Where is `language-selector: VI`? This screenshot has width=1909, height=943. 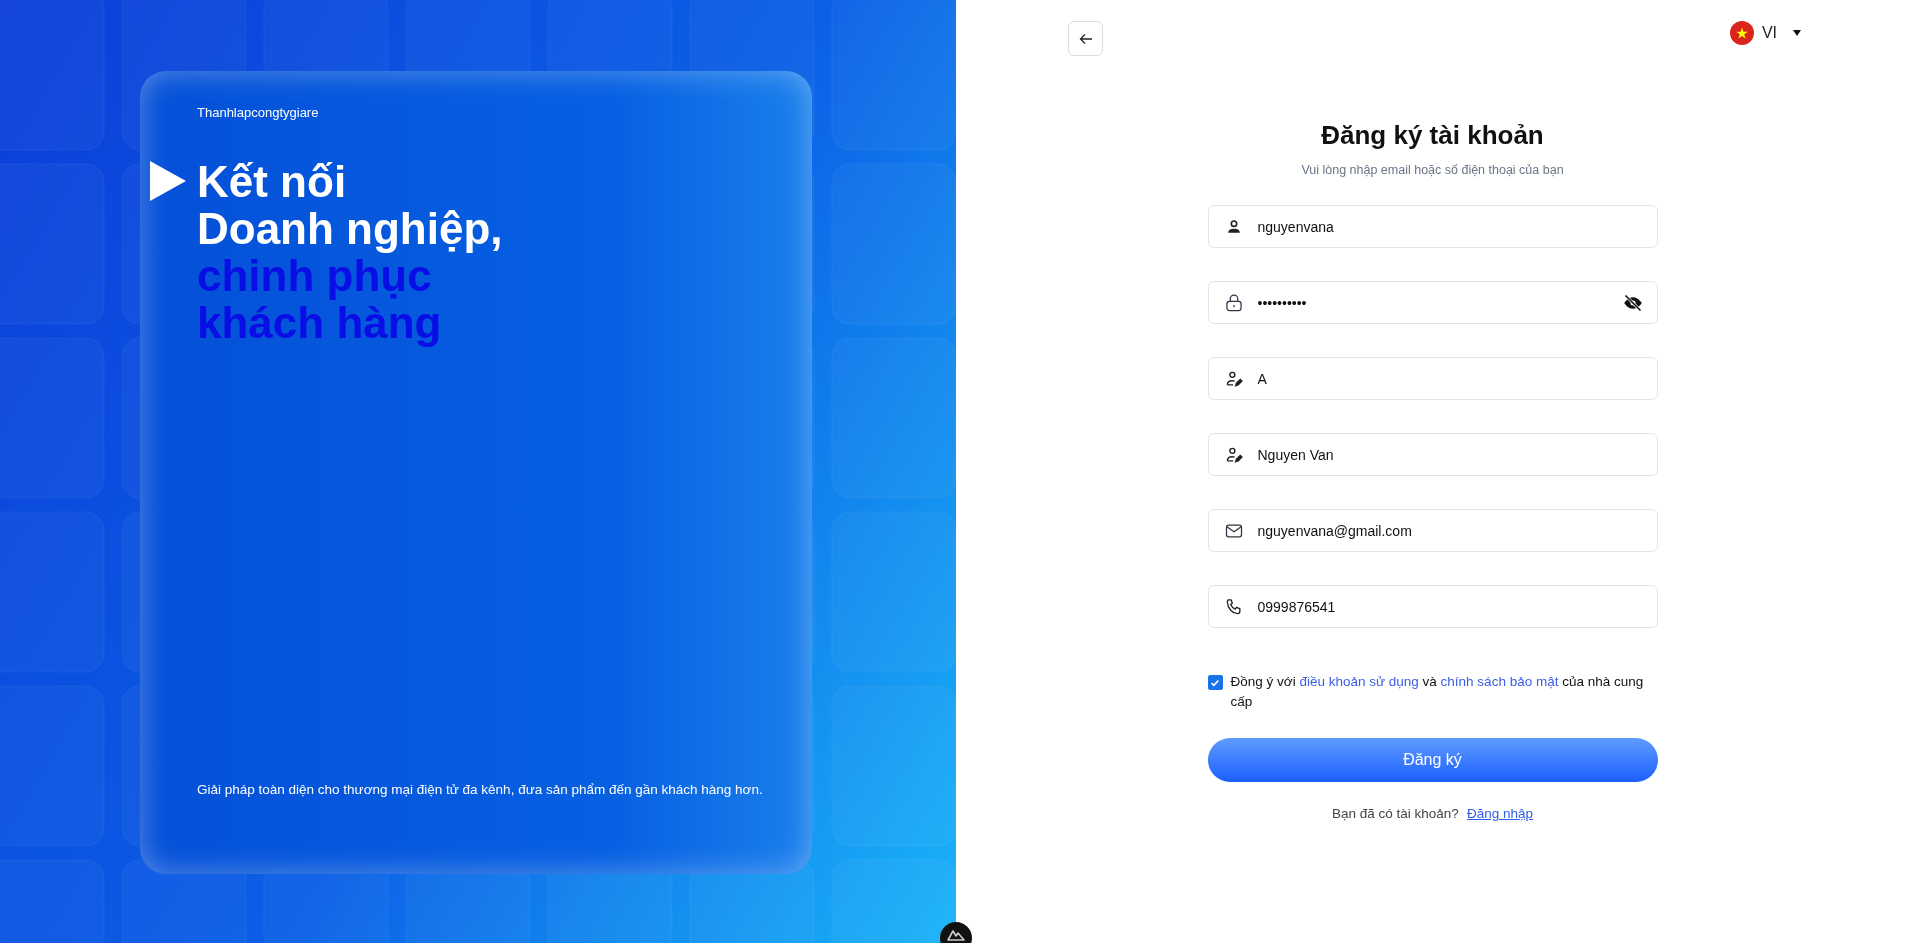
language-selector: VI is located at coordinates (1765, 33).